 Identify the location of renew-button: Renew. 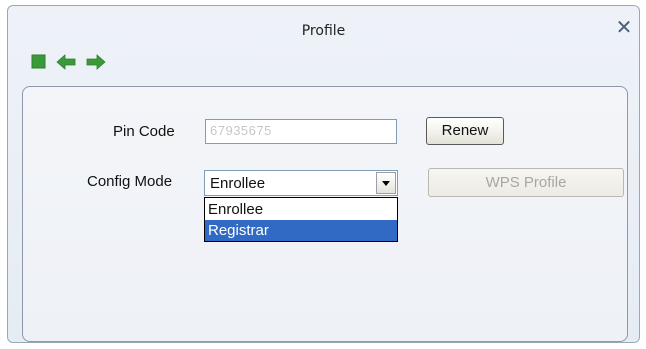
(465, 131).